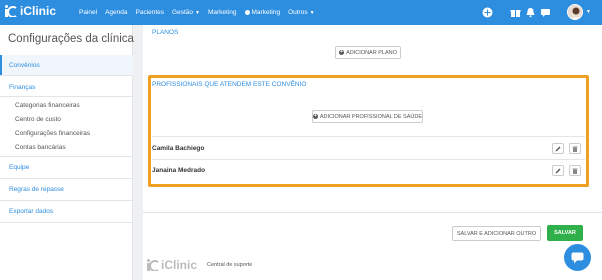  I want to click on nav-marketing-plus-label: Marketing, so click(266, 12).